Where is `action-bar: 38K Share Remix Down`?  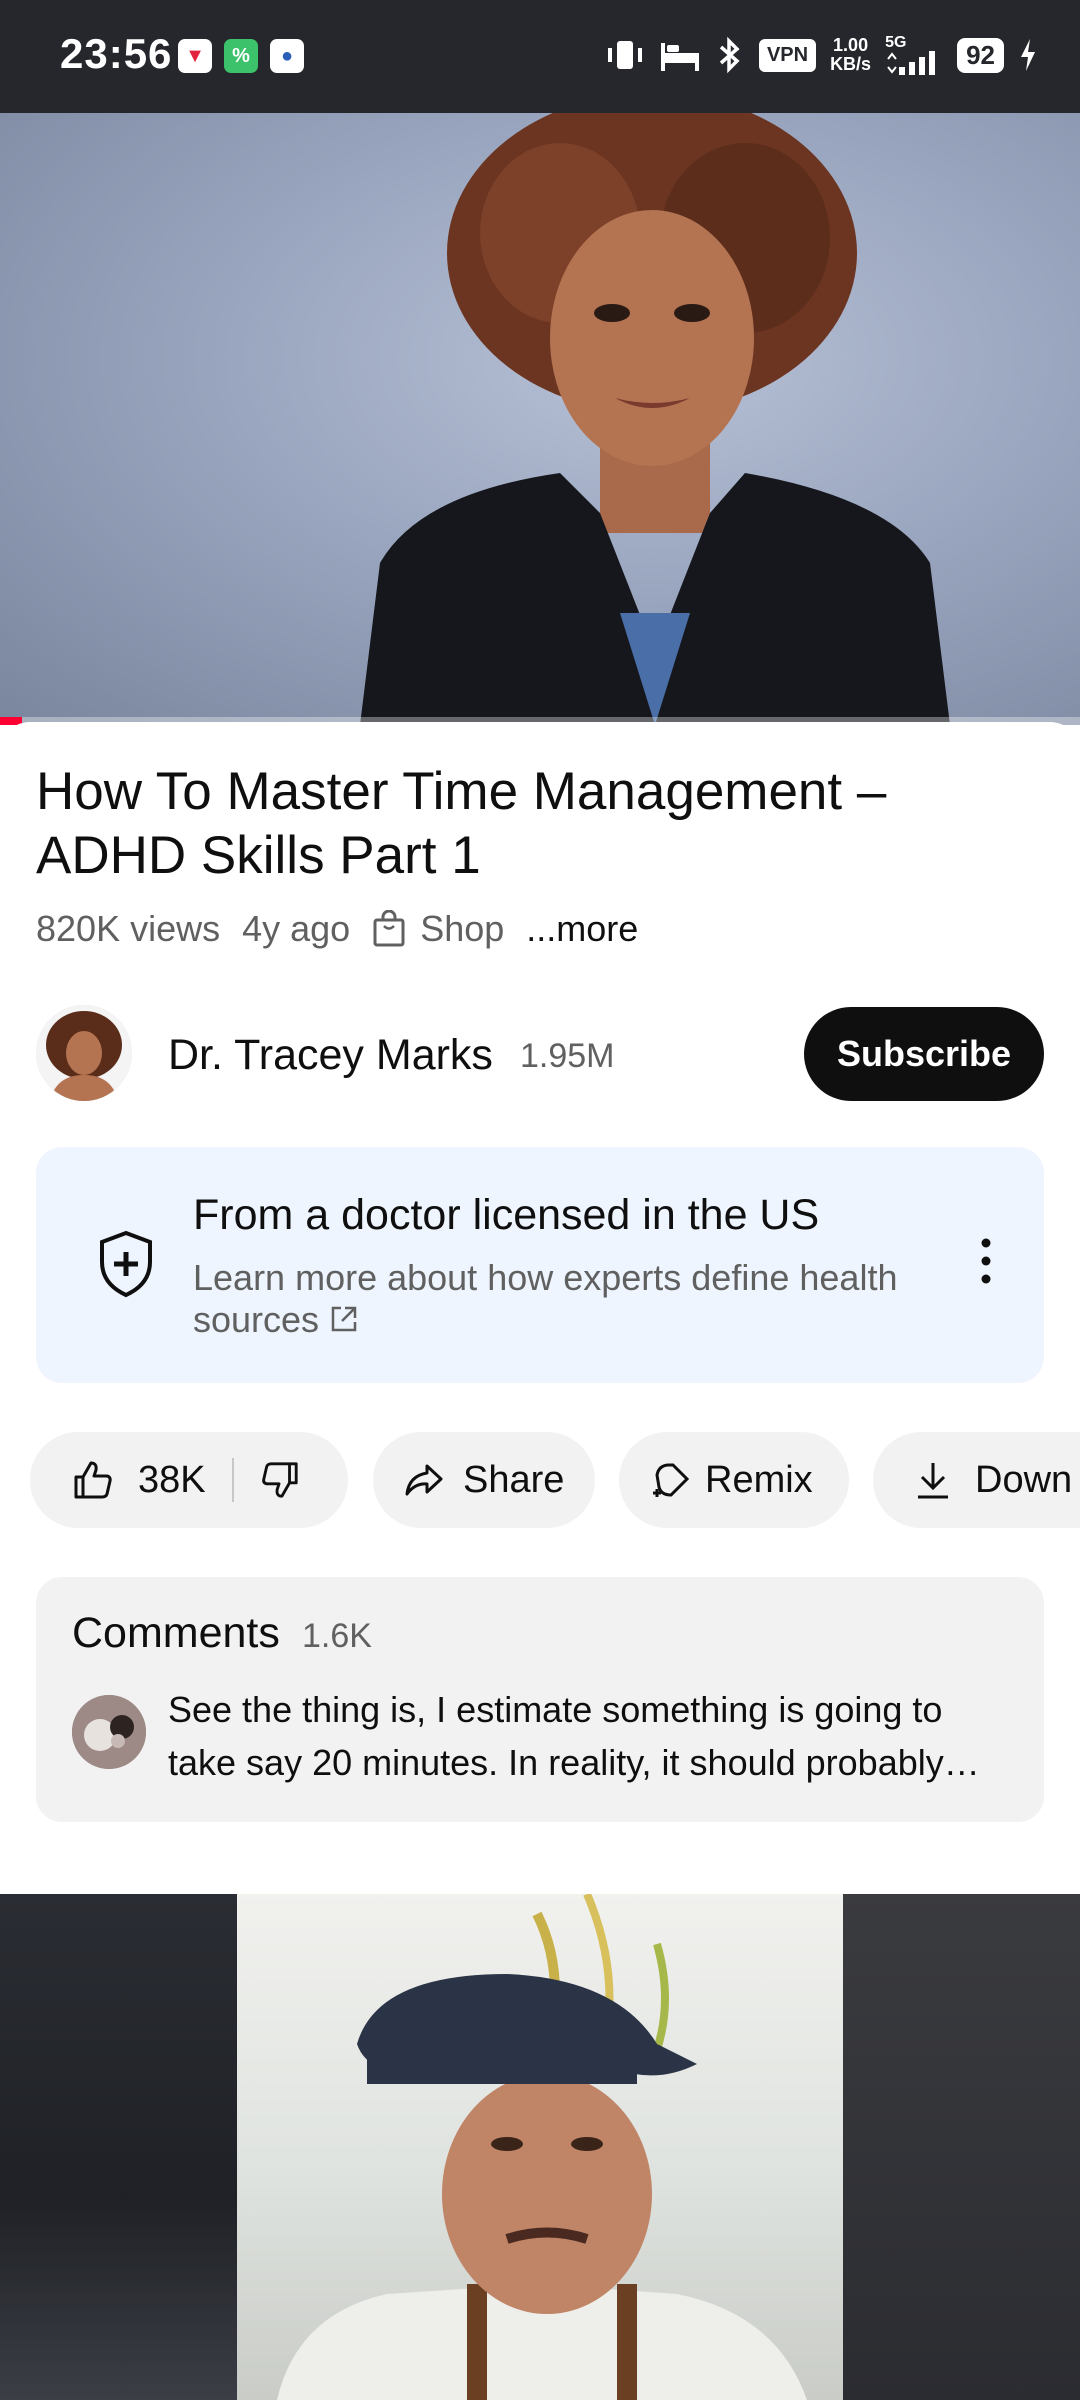
action-bar: 38K Share Remix Down is located at coordinates (555, 1480).